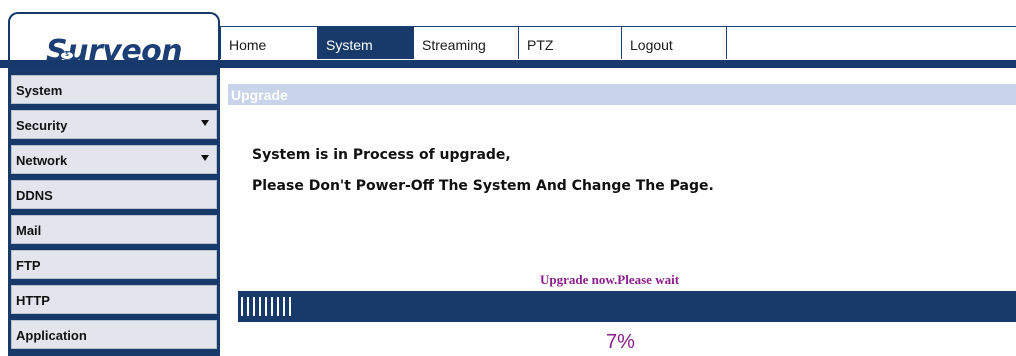 The width and height of the screenshot is (1016, 356). I want to click on tab-home: Home, so click(269, 43).